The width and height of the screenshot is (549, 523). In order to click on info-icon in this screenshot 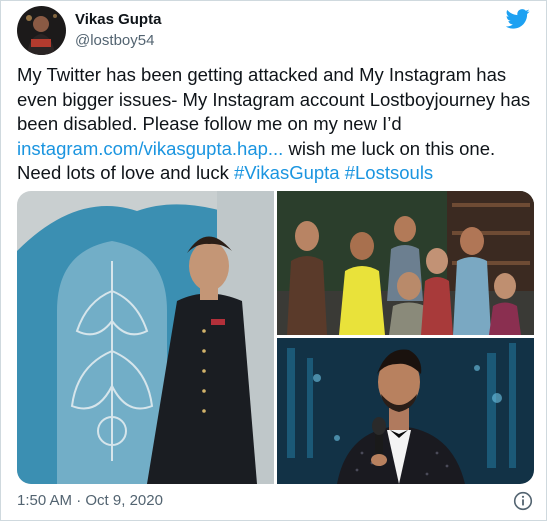, I will do `click(523, 501)`.